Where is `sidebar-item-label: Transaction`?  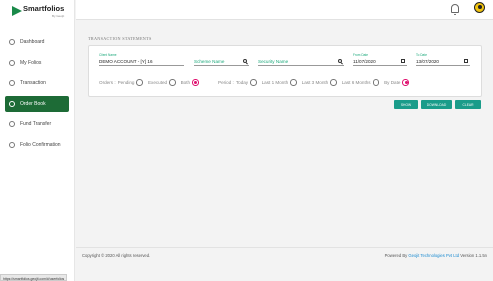
sidebar-item-label: Transaction is located at coordinates (33, 83).